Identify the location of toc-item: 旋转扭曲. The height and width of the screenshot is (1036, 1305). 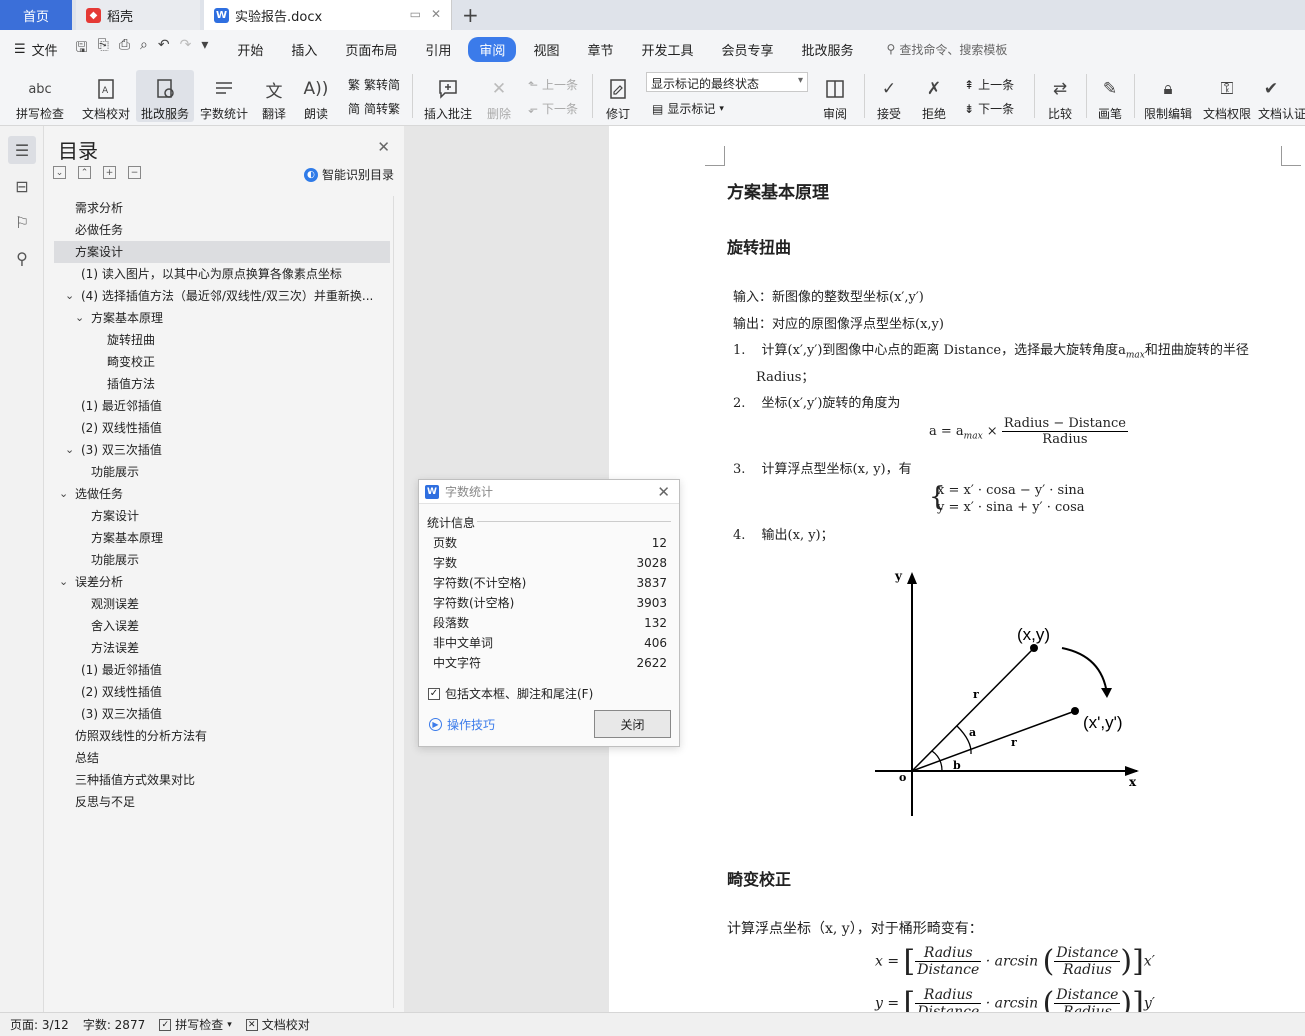
(222, 340).